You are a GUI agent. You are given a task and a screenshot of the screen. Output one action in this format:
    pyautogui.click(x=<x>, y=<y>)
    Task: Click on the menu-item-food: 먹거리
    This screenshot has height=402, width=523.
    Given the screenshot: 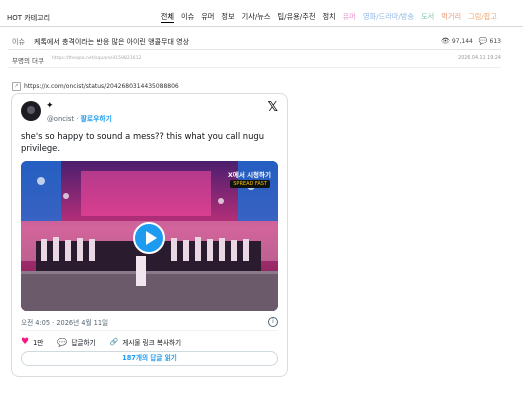 What is the action you would take?
    pyautogui.click(x=451, y=17)
    